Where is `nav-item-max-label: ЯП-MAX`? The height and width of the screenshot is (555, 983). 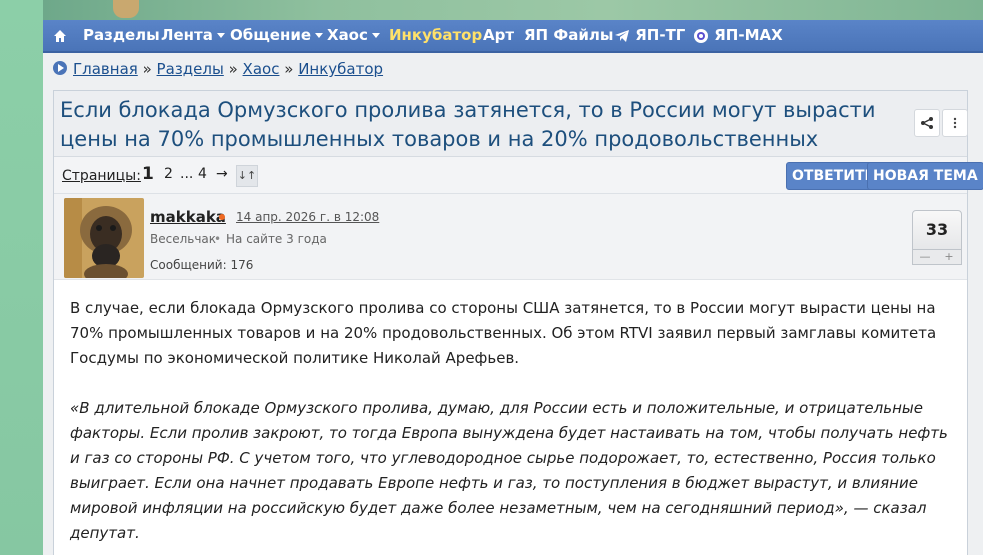
nav-item-max-label: ЯП-MAX is located at coordinates (748, 35).